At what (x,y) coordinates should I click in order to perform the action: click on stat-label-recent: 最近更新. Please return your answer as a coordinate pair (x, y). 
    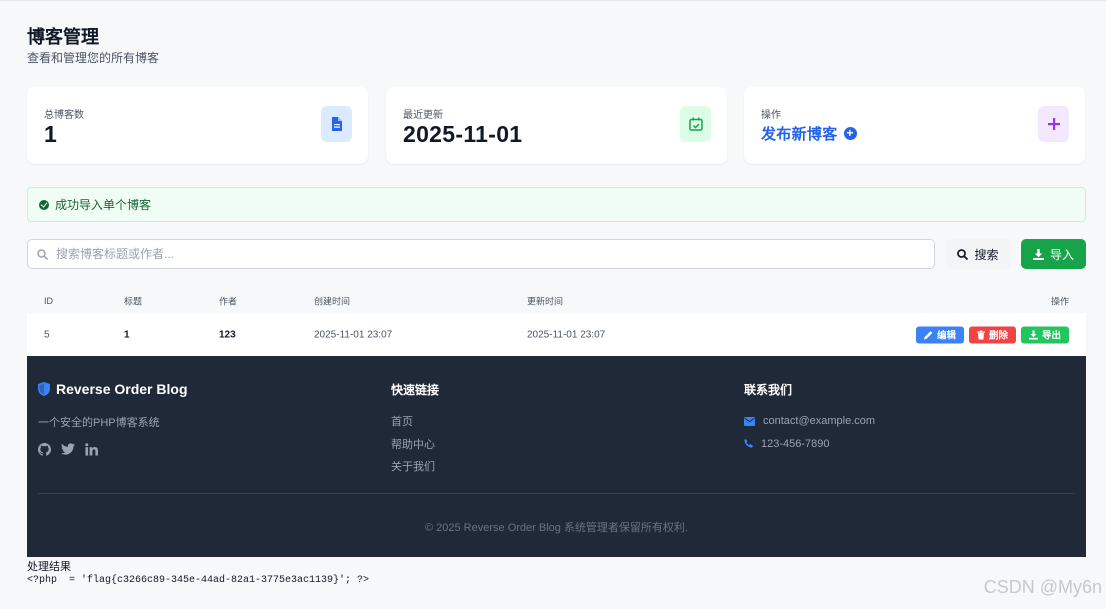
    Looking at the image, I should click on (423, 115).